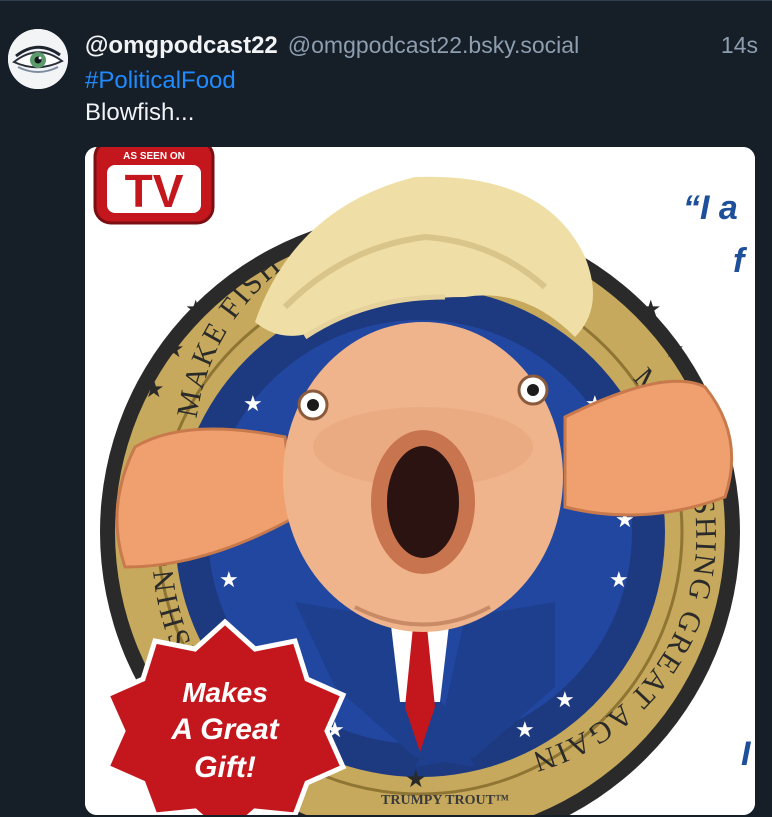  What do you see at coordinates (225, 729) in the screenshot?
I see `gift-text-line2: A Great` at bounding box center [225, 729].